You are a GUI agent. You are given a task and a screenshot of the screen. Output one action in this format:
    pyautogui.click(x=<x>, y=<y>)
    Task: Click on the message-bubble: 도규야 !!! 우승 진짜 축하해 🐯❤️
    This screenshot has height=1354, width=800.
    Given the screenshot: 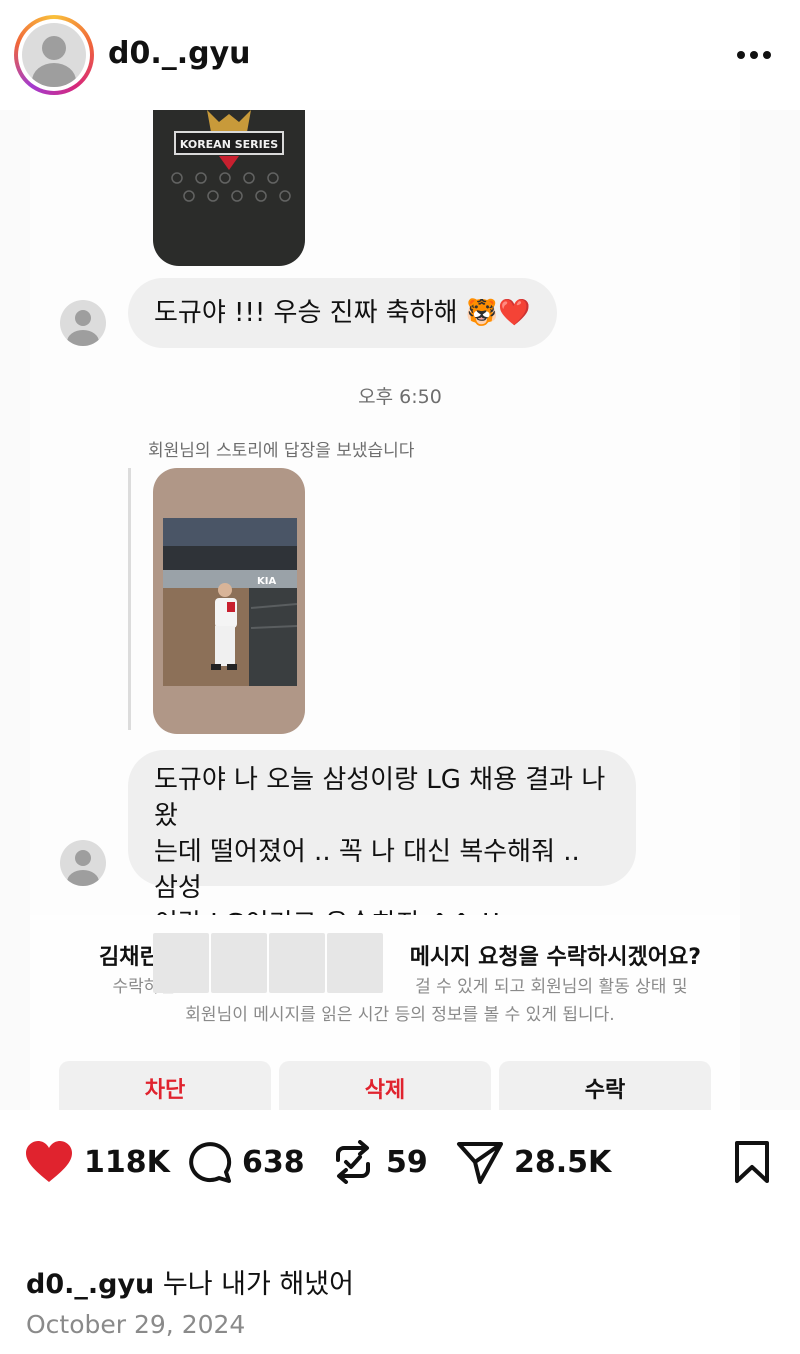 What is the action you would take?
    pyautogui.click(x=342, y=313)
    